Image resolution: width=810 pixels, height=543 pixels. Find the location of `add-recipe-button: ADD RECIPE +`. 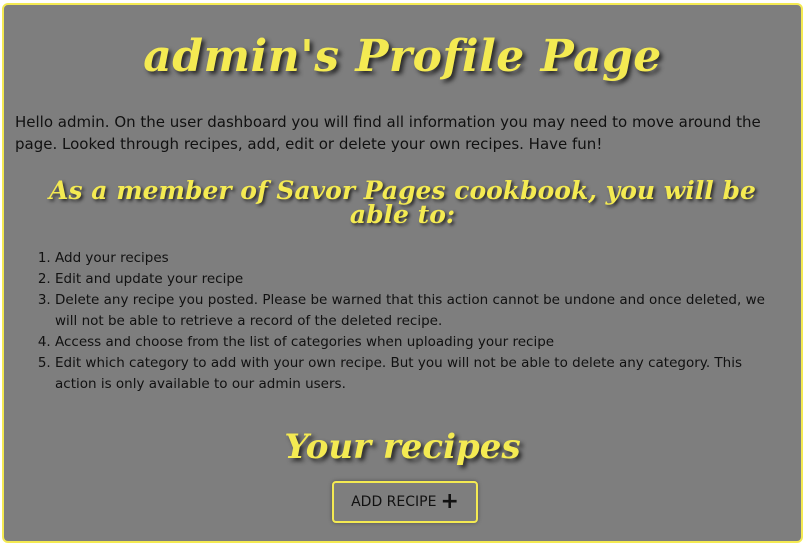

add-recipe-button: ADD RECIPE + is located at coordinates (405, 502).